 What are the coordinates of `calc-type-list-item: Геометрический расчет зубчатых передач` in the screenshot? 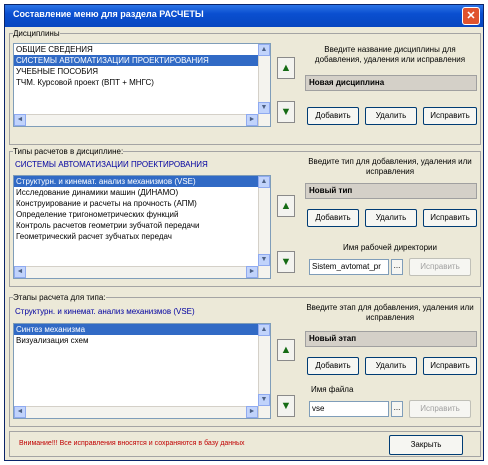 It's located at (142, 236).